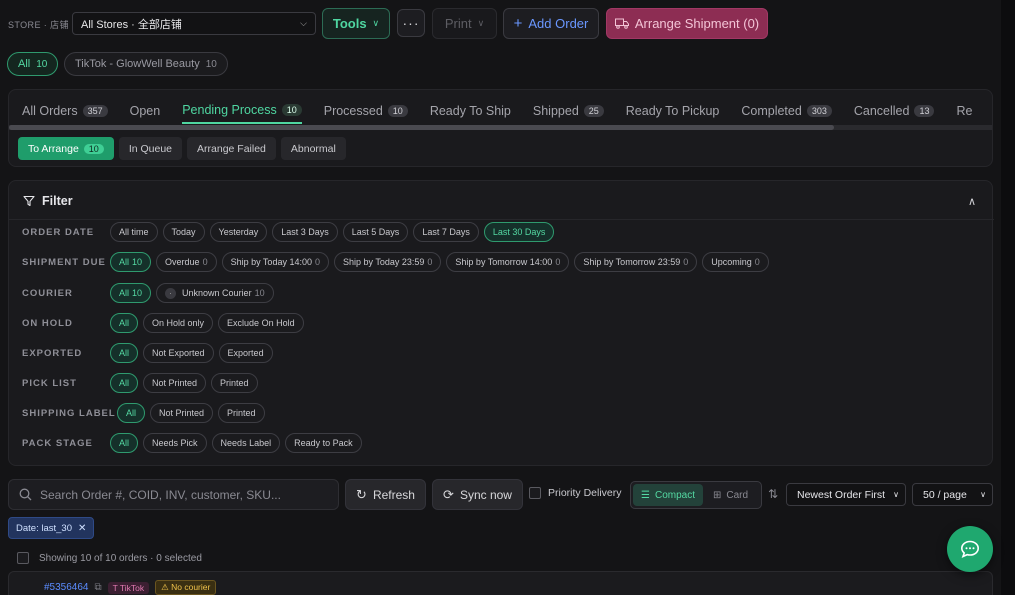  Describe the element at coordinates (972, 201) in the screenshot. I see `chevron-up-icon: ∧` at that location.